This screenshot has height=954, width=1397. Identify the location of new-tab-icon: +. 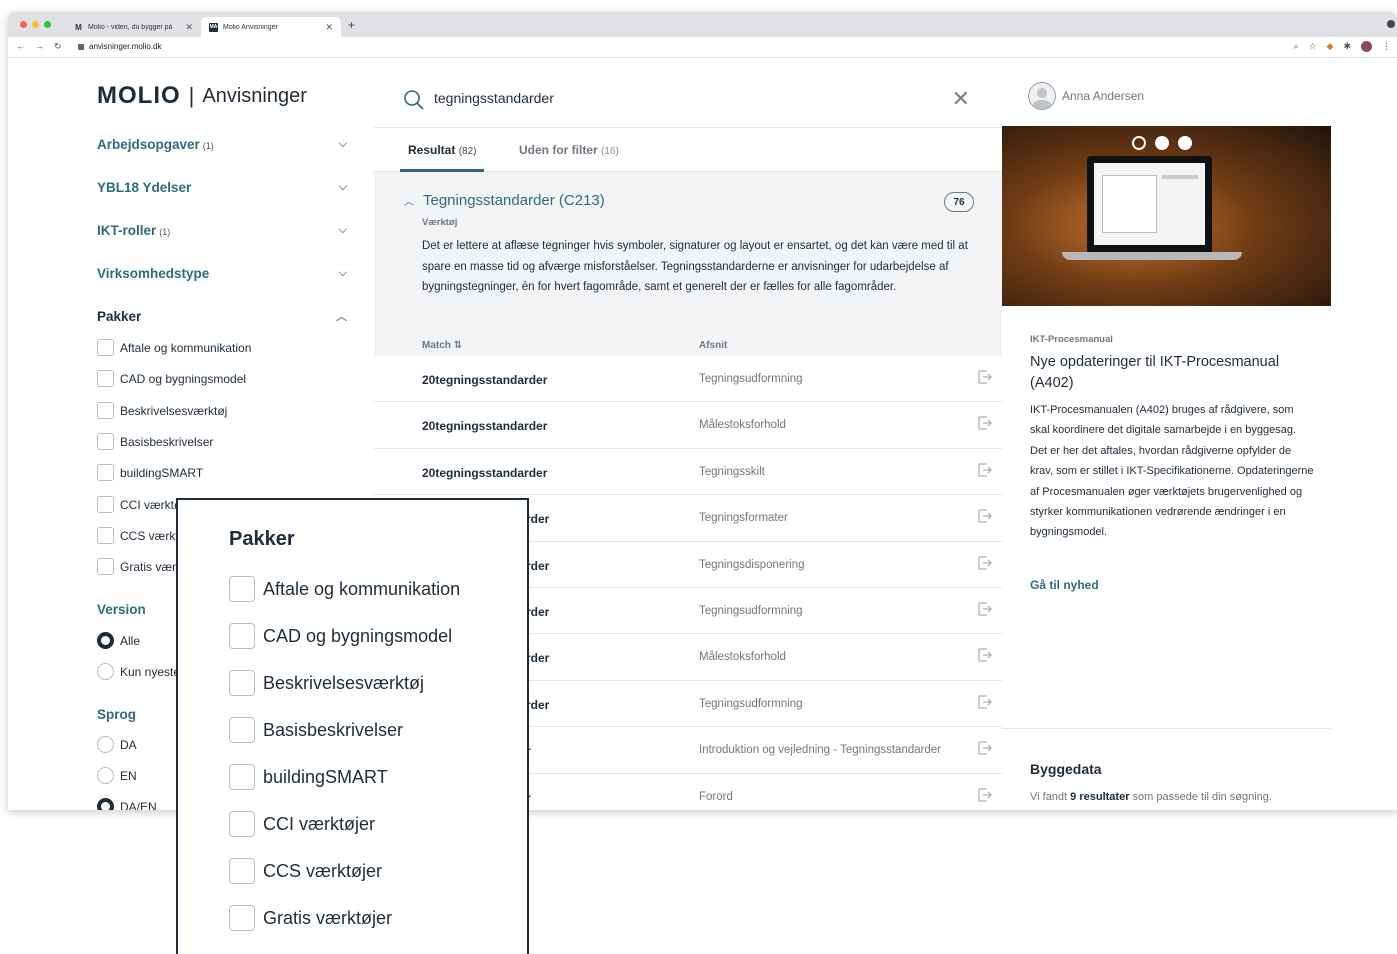
(351, 25).